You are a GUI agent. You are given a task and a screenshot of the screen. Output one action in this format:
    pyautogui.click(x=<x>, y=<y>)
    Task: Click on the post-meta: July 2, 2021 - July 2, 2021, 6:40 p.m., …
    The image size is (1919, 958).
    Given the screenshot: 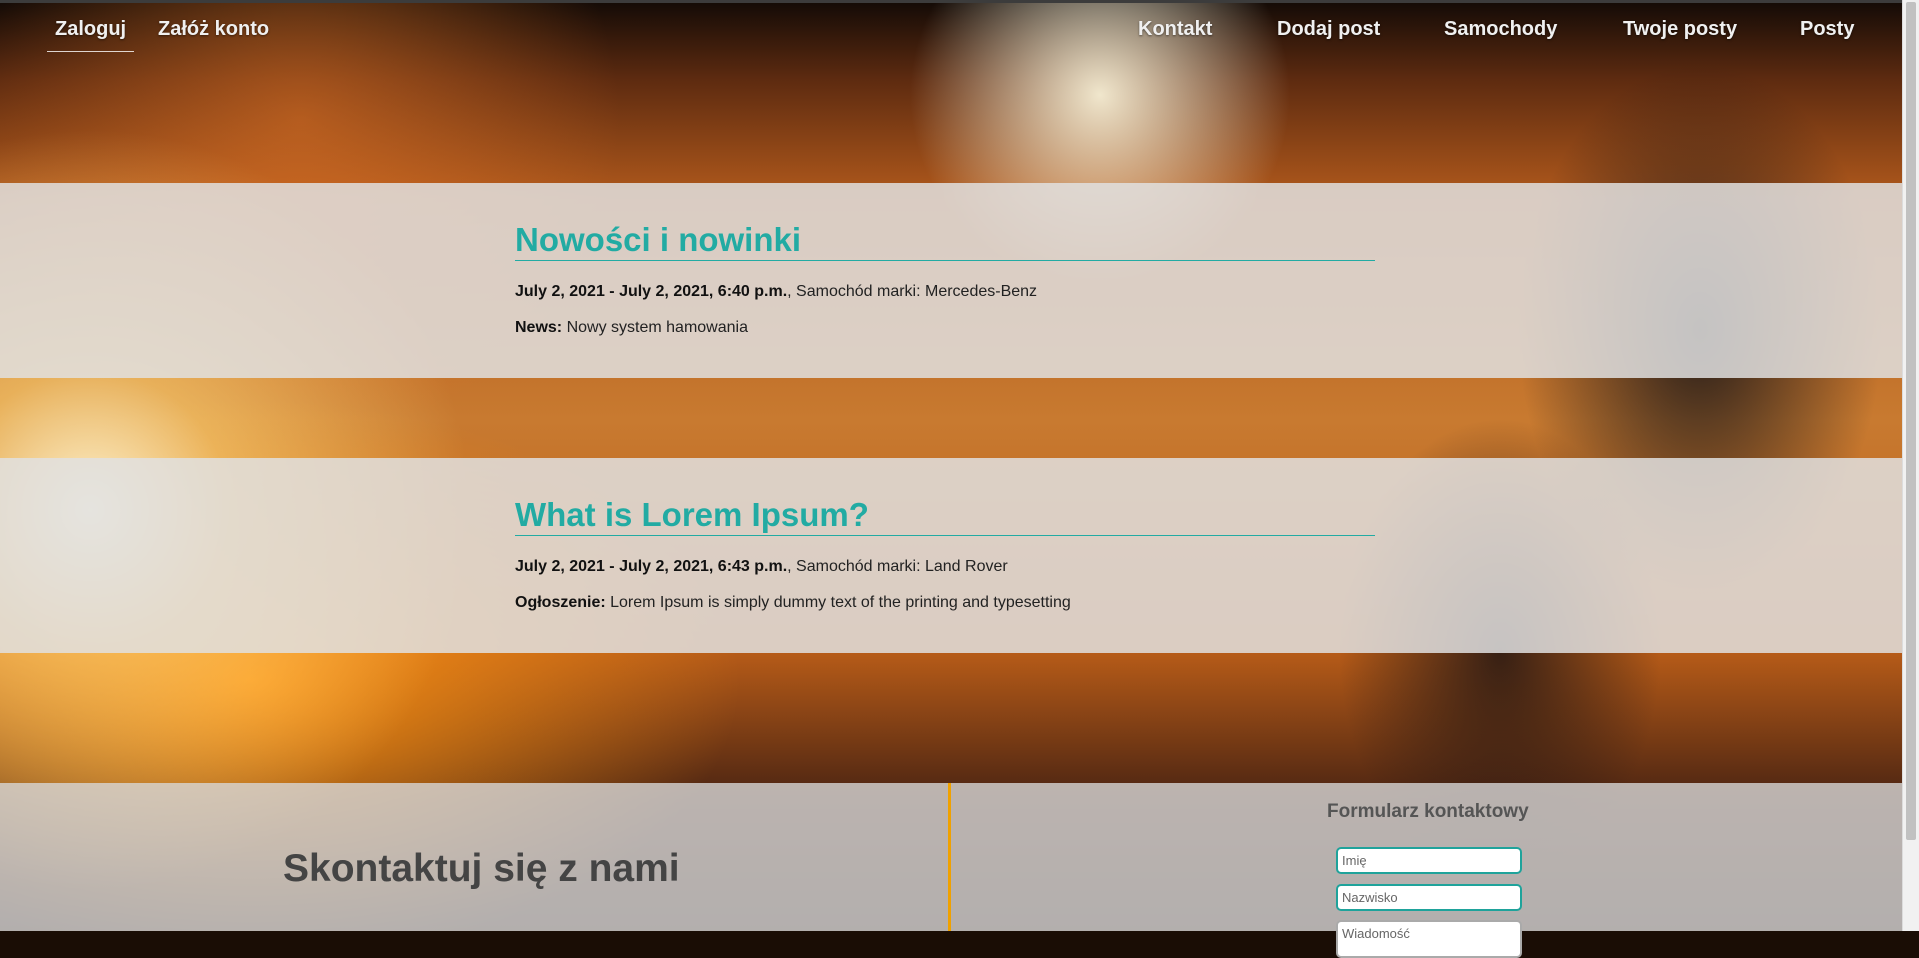 What is the action you would take?
    pyautogui.click(x=776, y=292)
    